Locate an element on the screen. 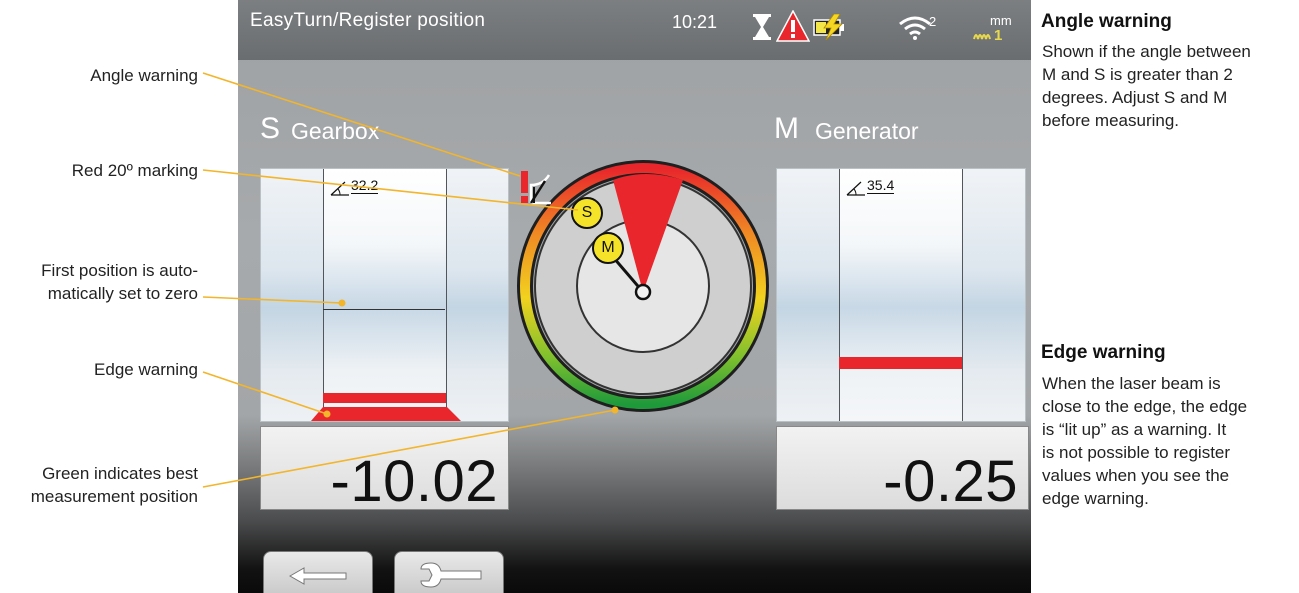 Image resolution: width=1299 pixels, height=593 pixels. zero-line is located at coordinates (384, 309).